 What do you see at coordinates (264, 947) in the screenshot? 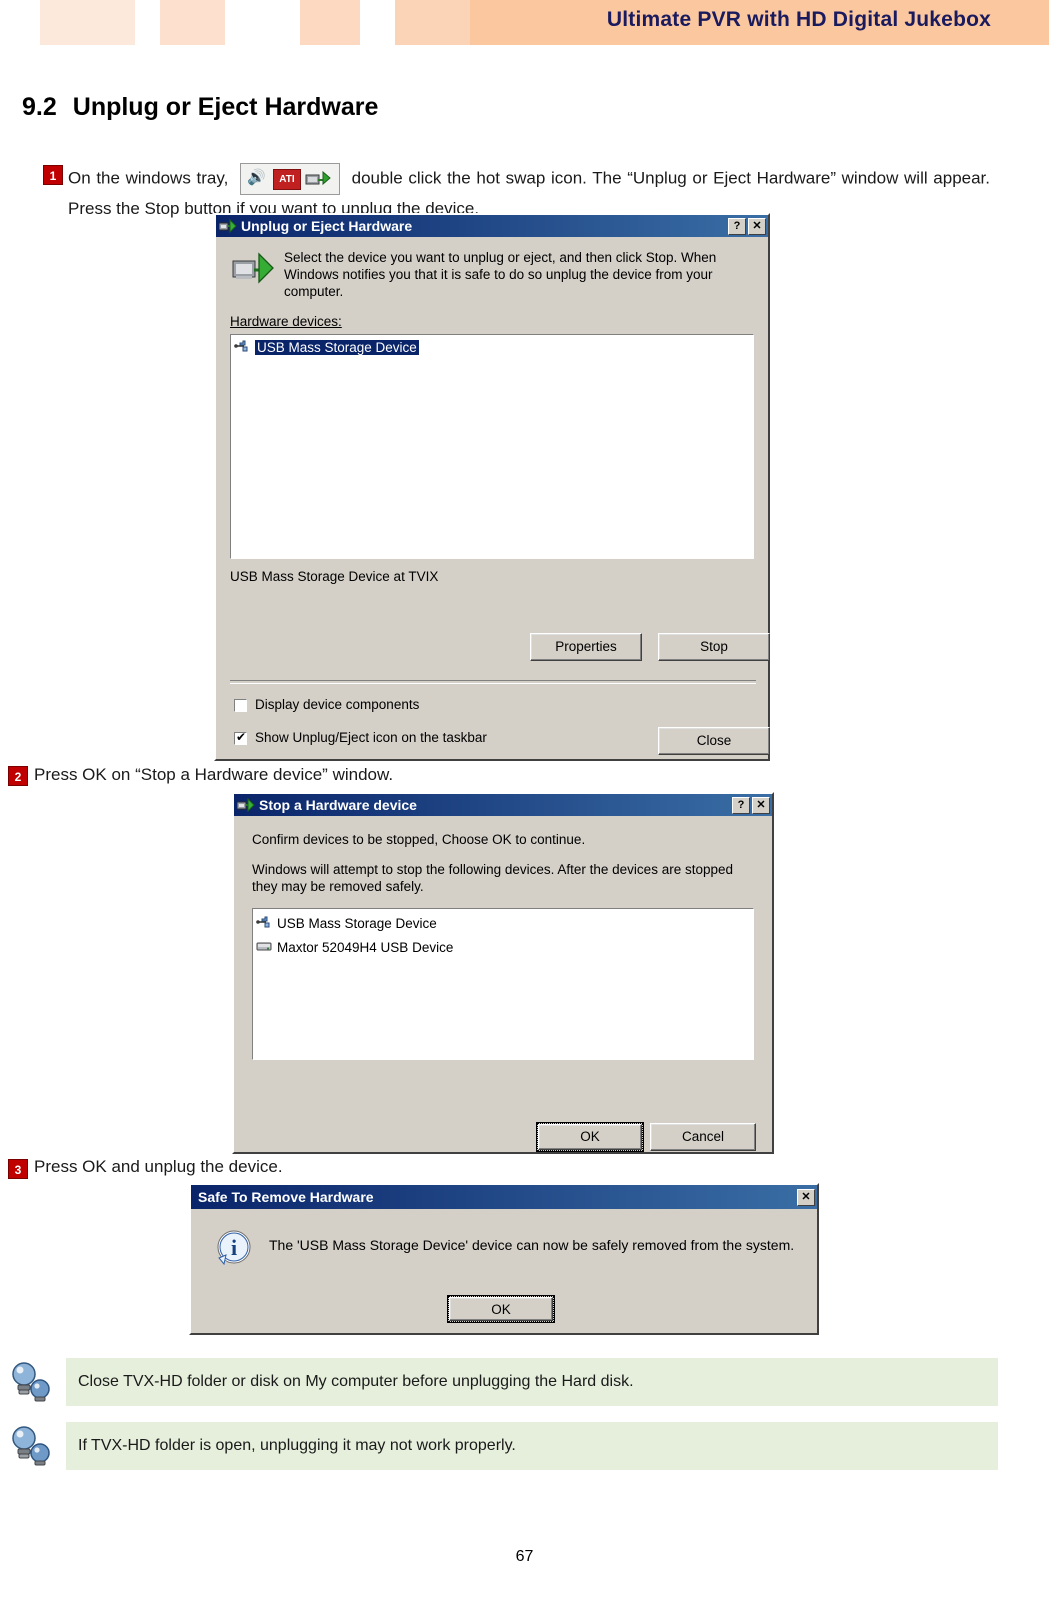
I see `disk-drive-icon` at bounding box center [264, 947].